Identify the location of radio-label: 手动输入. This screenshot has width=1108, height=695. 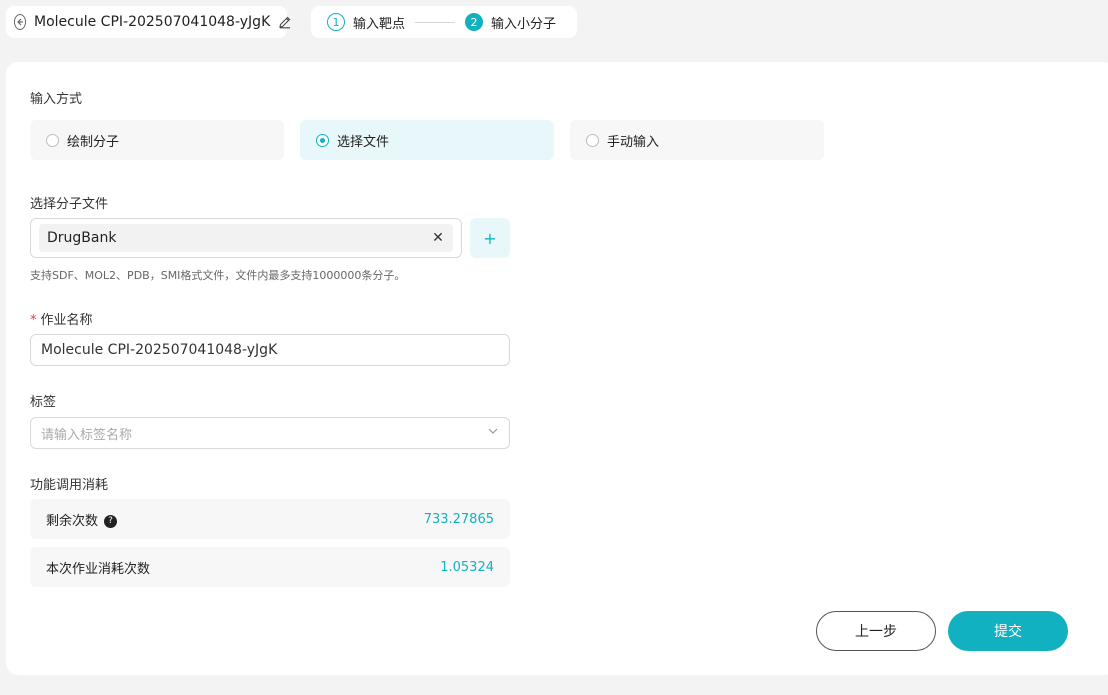
(633, 142).